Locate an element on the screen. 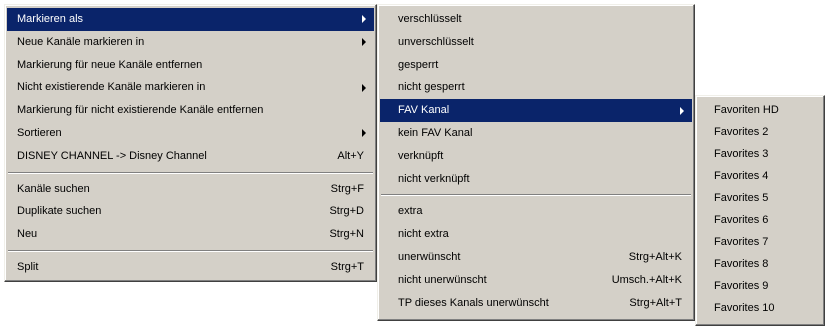 Image resolution: width=835 pixels, height=329 pixels. menu-item-nicht-existierende-markieren-in: Nicht existierende Kanäle markieren in is located at coordinates (190, 87).